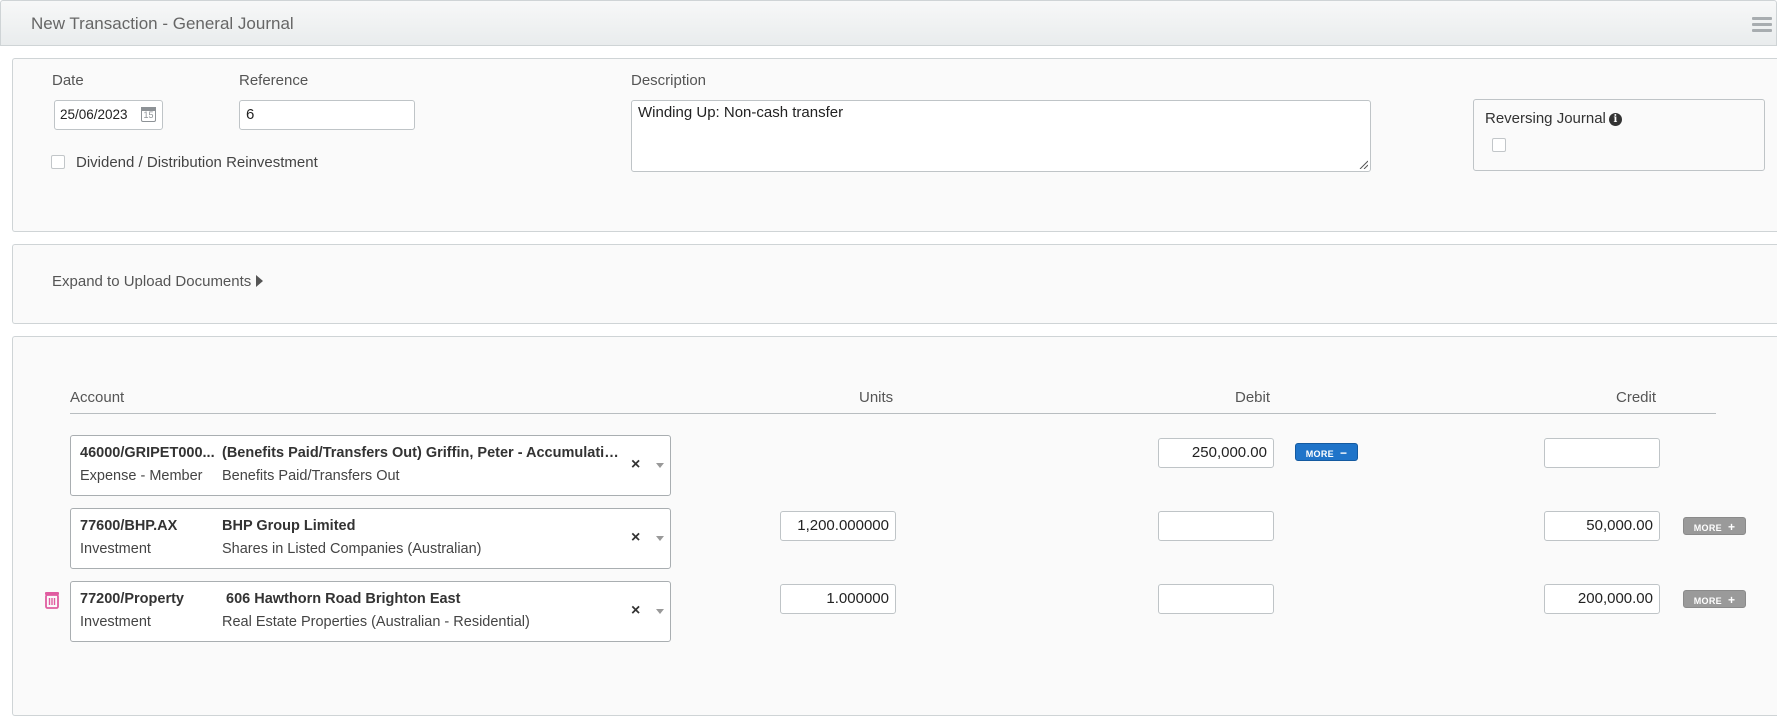 Image resolution: width=1777 pixels, height=716 pixels. What do you see at coordinates (352, 549) in the screenshot?
I see `account-category: Shares in Listed Companies (Australian)` at bounding box center [352, 549].